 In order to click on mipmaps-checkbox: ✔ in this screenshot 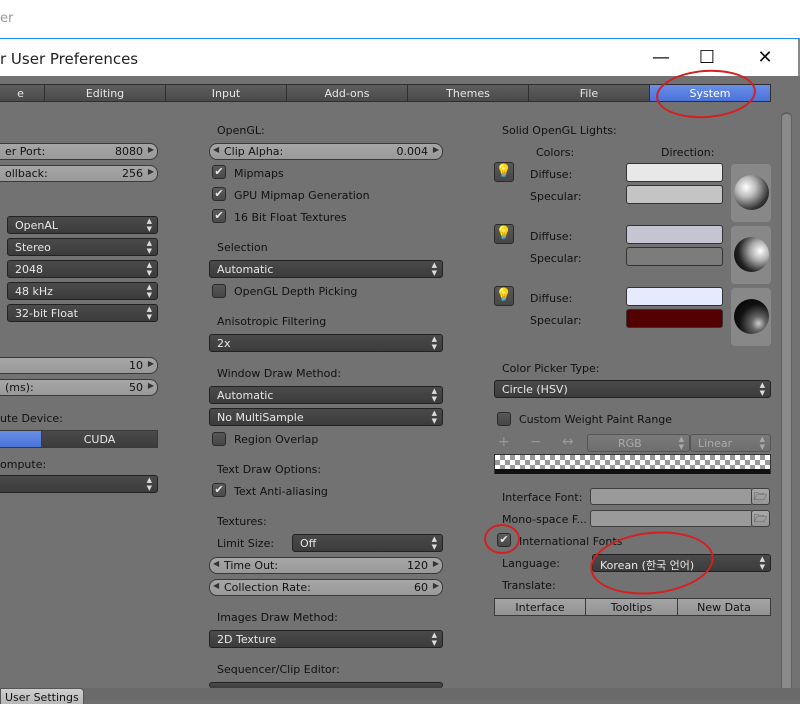, I will do `click(219, 172)`.